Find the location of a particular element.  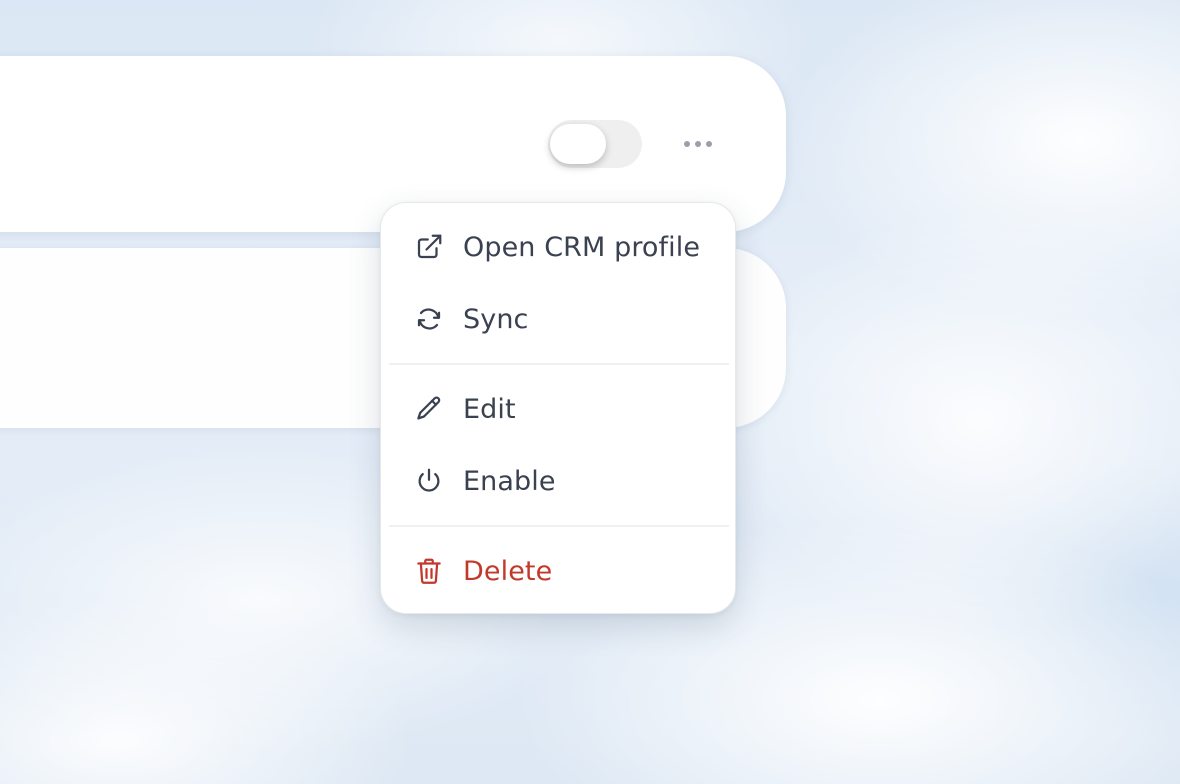

pencil-icon is located at coordinates (429, 409).